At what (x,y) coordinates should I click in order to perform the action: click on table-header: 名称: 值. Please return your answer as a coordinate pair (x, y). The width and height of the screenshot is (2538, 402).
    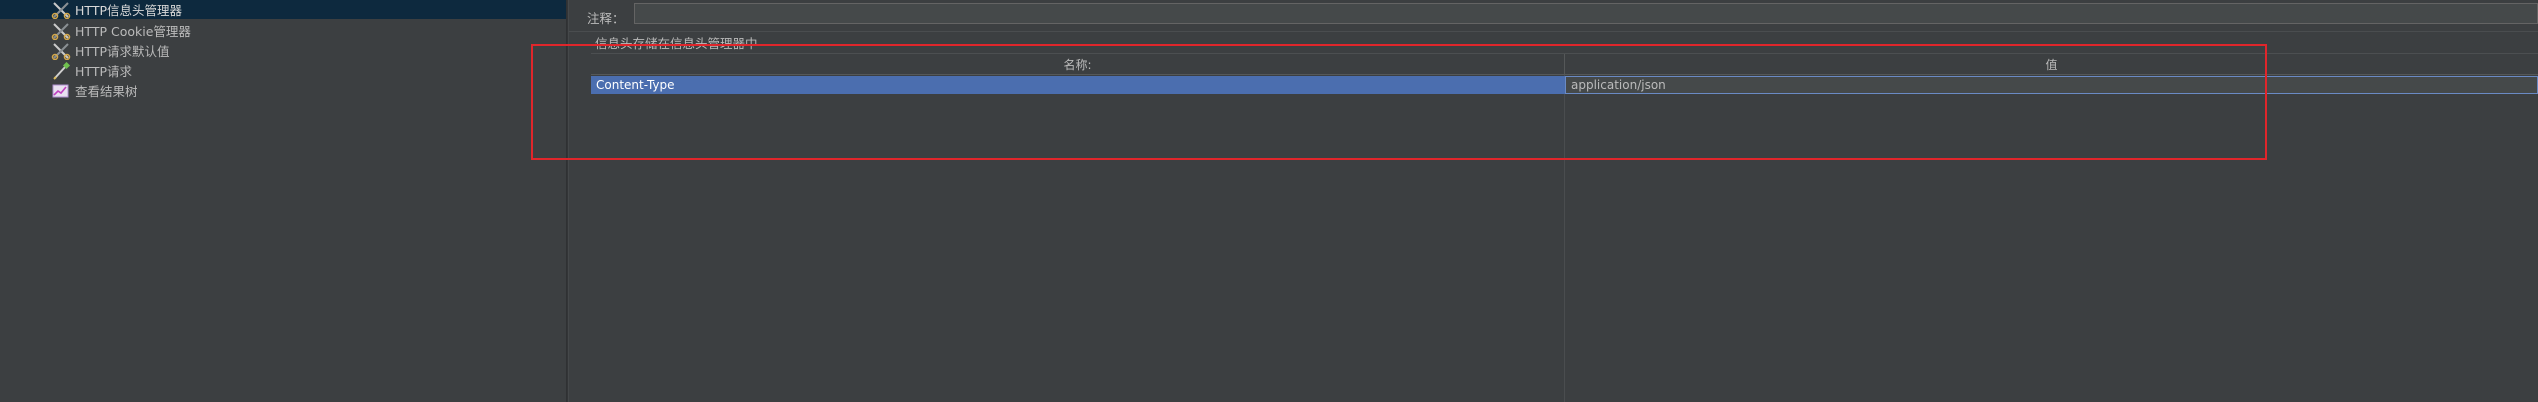
    Looking at the image, I should click on (1564, 64).